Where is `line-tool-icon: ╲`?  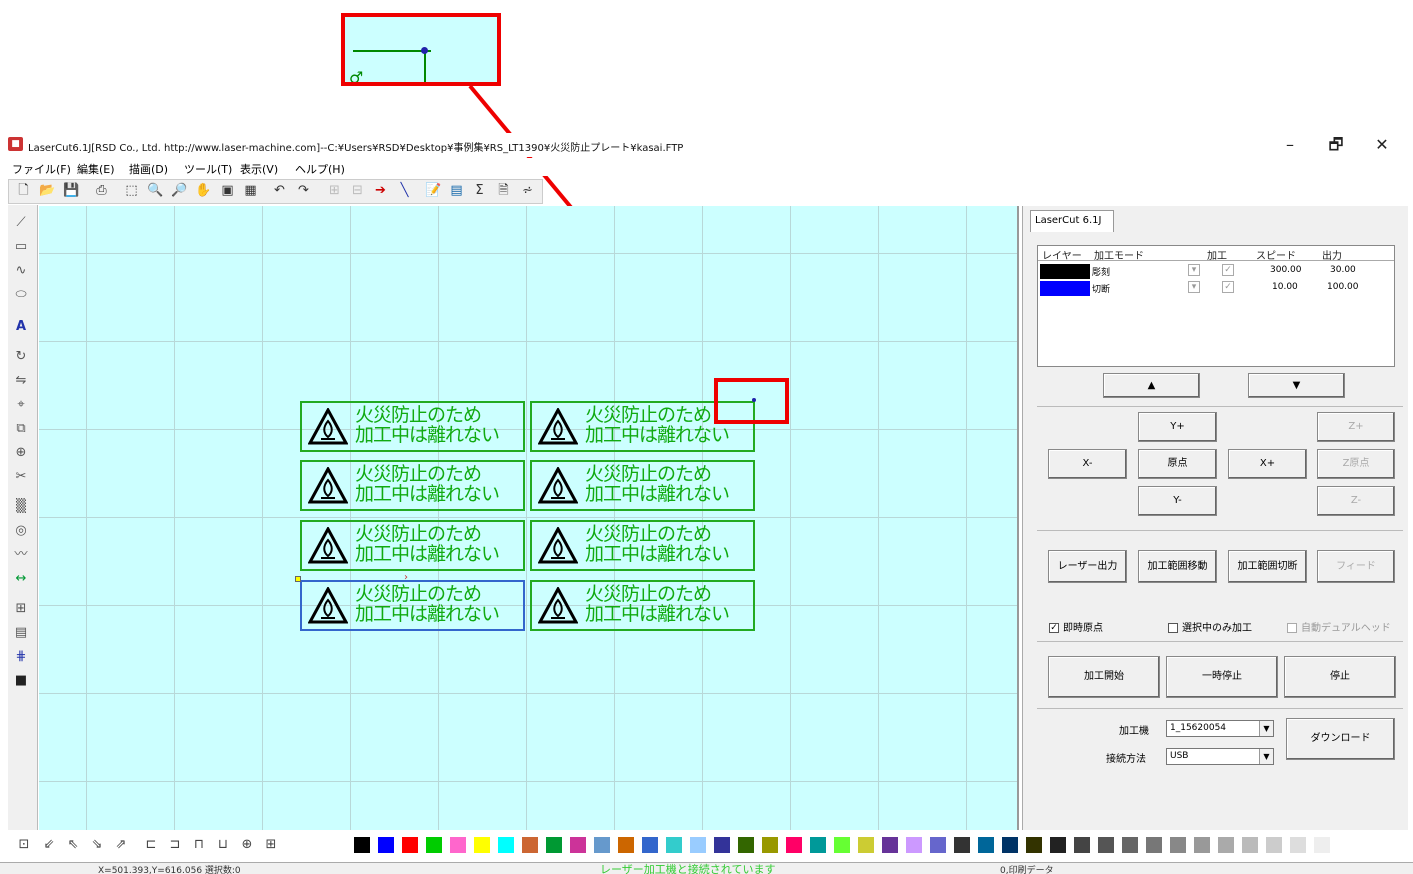
line-tool-icon: ╲ is located at coordinates (404, 191).